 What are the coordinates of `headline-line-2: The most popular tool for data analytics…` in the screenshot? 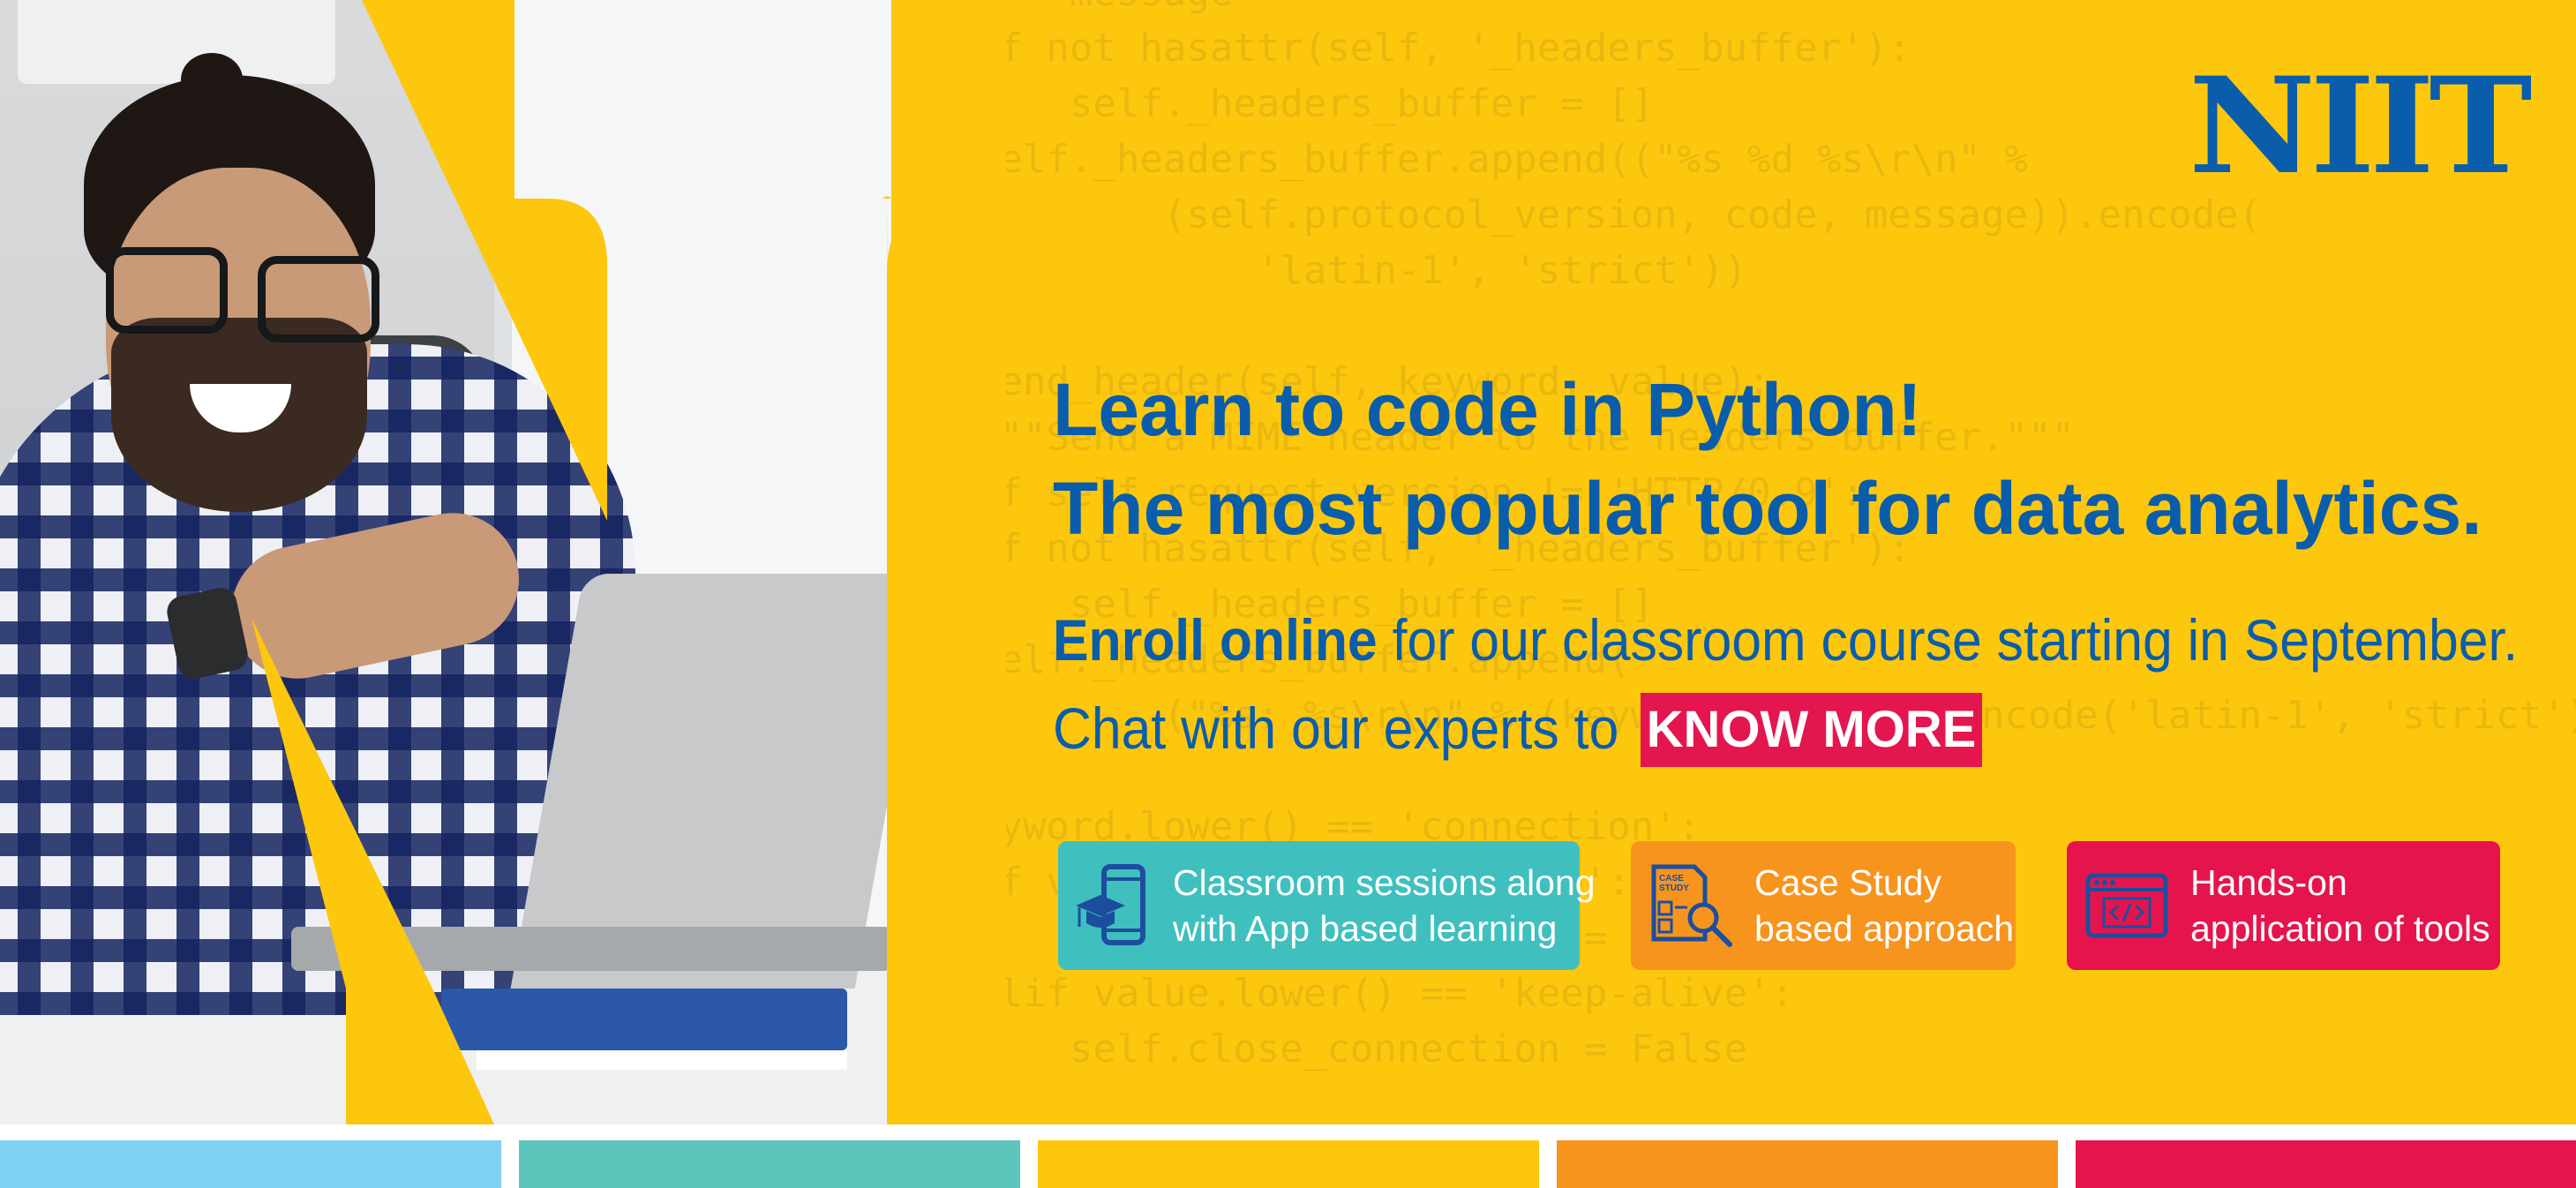 It's located at (1767, 508).